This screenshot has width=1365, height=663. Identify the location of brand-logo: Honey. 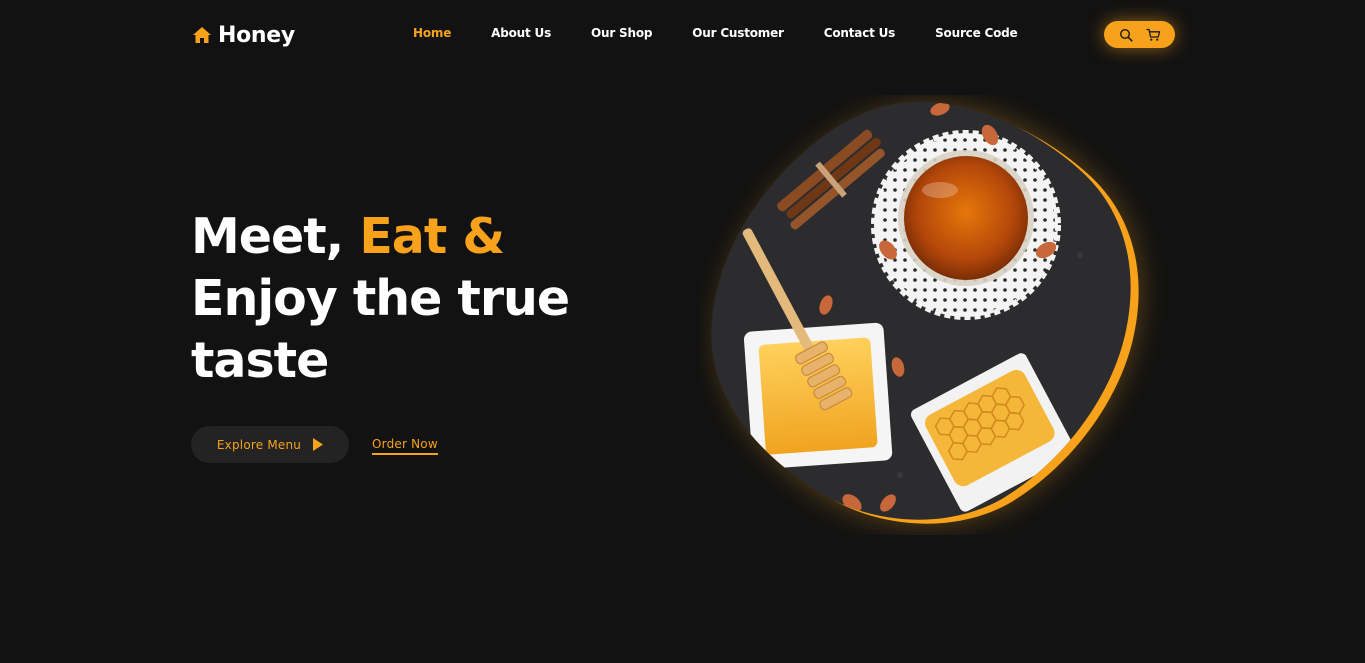
(243, 35).